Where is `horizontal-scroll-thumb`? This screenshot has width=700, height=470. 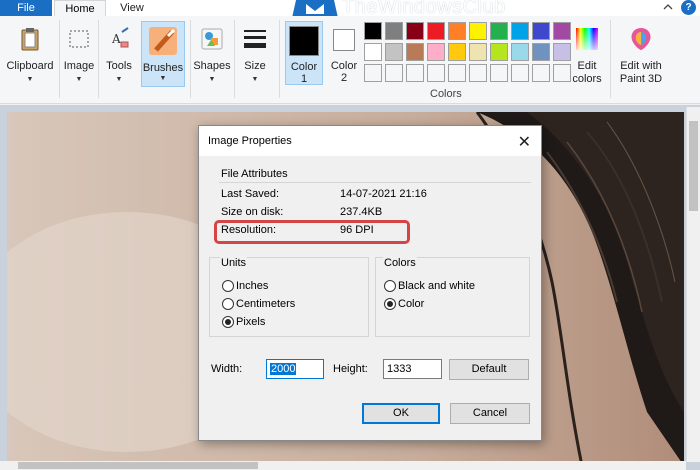
horizontal-scroll-thumb is located at coordinates (138, 465).